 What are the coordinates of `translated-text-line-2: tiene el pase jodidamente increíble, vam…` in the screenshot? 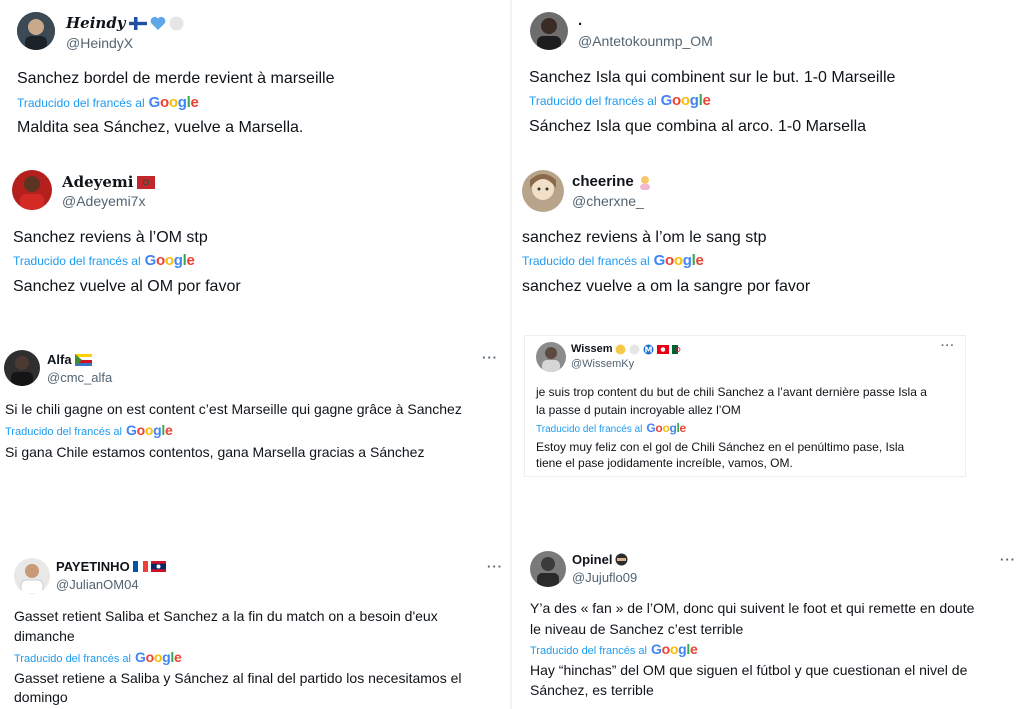 It's located at (664, 463).